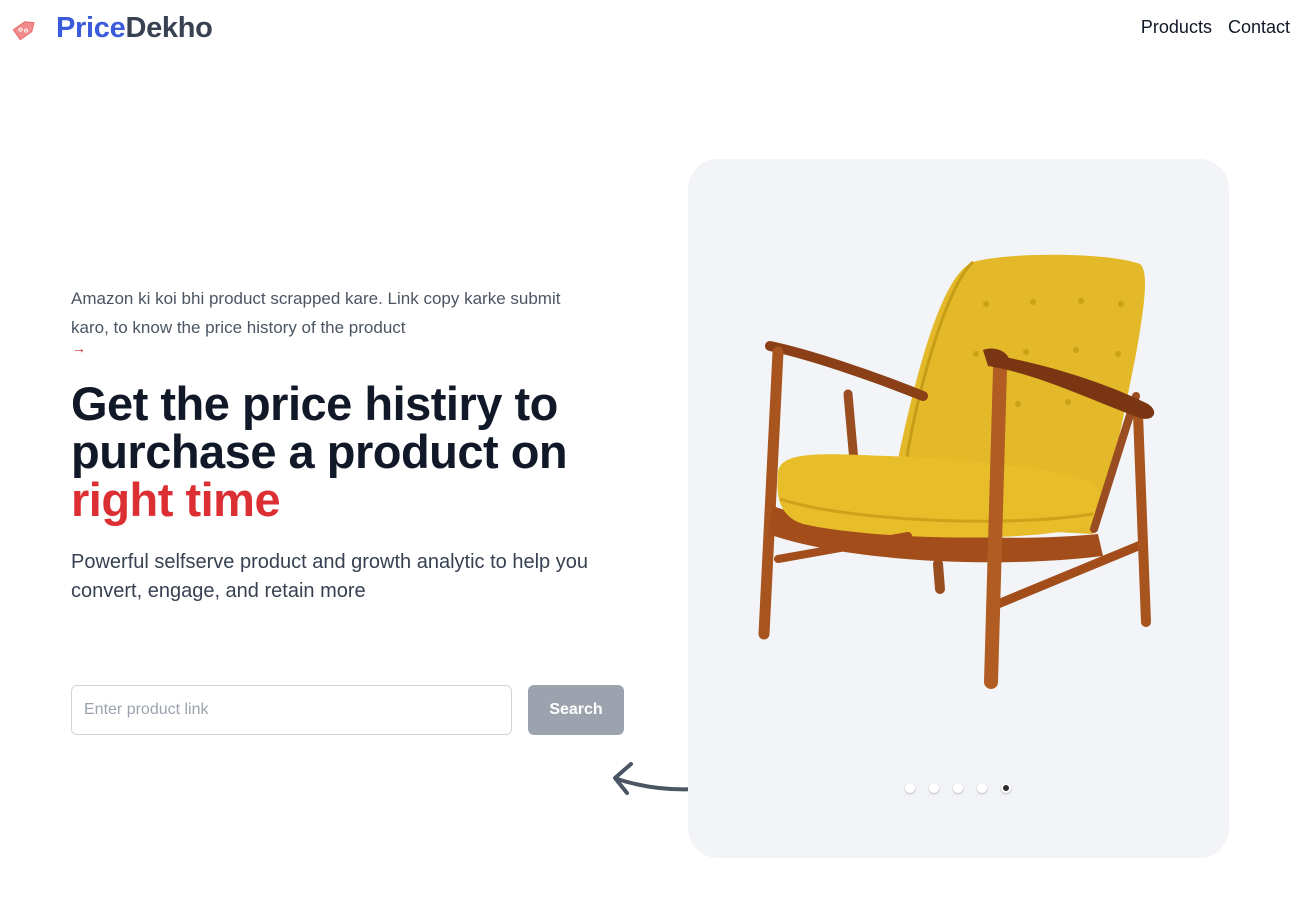 Image resolution: width=1294 pixels, height=899 pixels. Describe the element at coordinates (169, 28) in the screenshot. I see `logo-text-dekho: Dekho` at that location.